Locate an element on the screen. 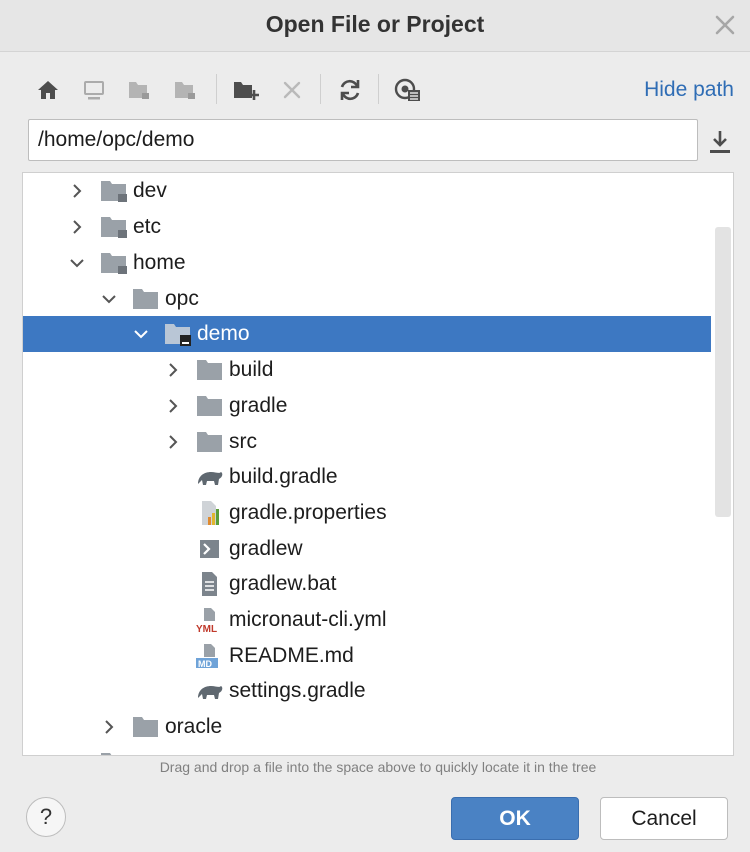 The width and height of the screenshot is (750, 852). tree-item-gradle: gradle is located at coordinates (367, 406).